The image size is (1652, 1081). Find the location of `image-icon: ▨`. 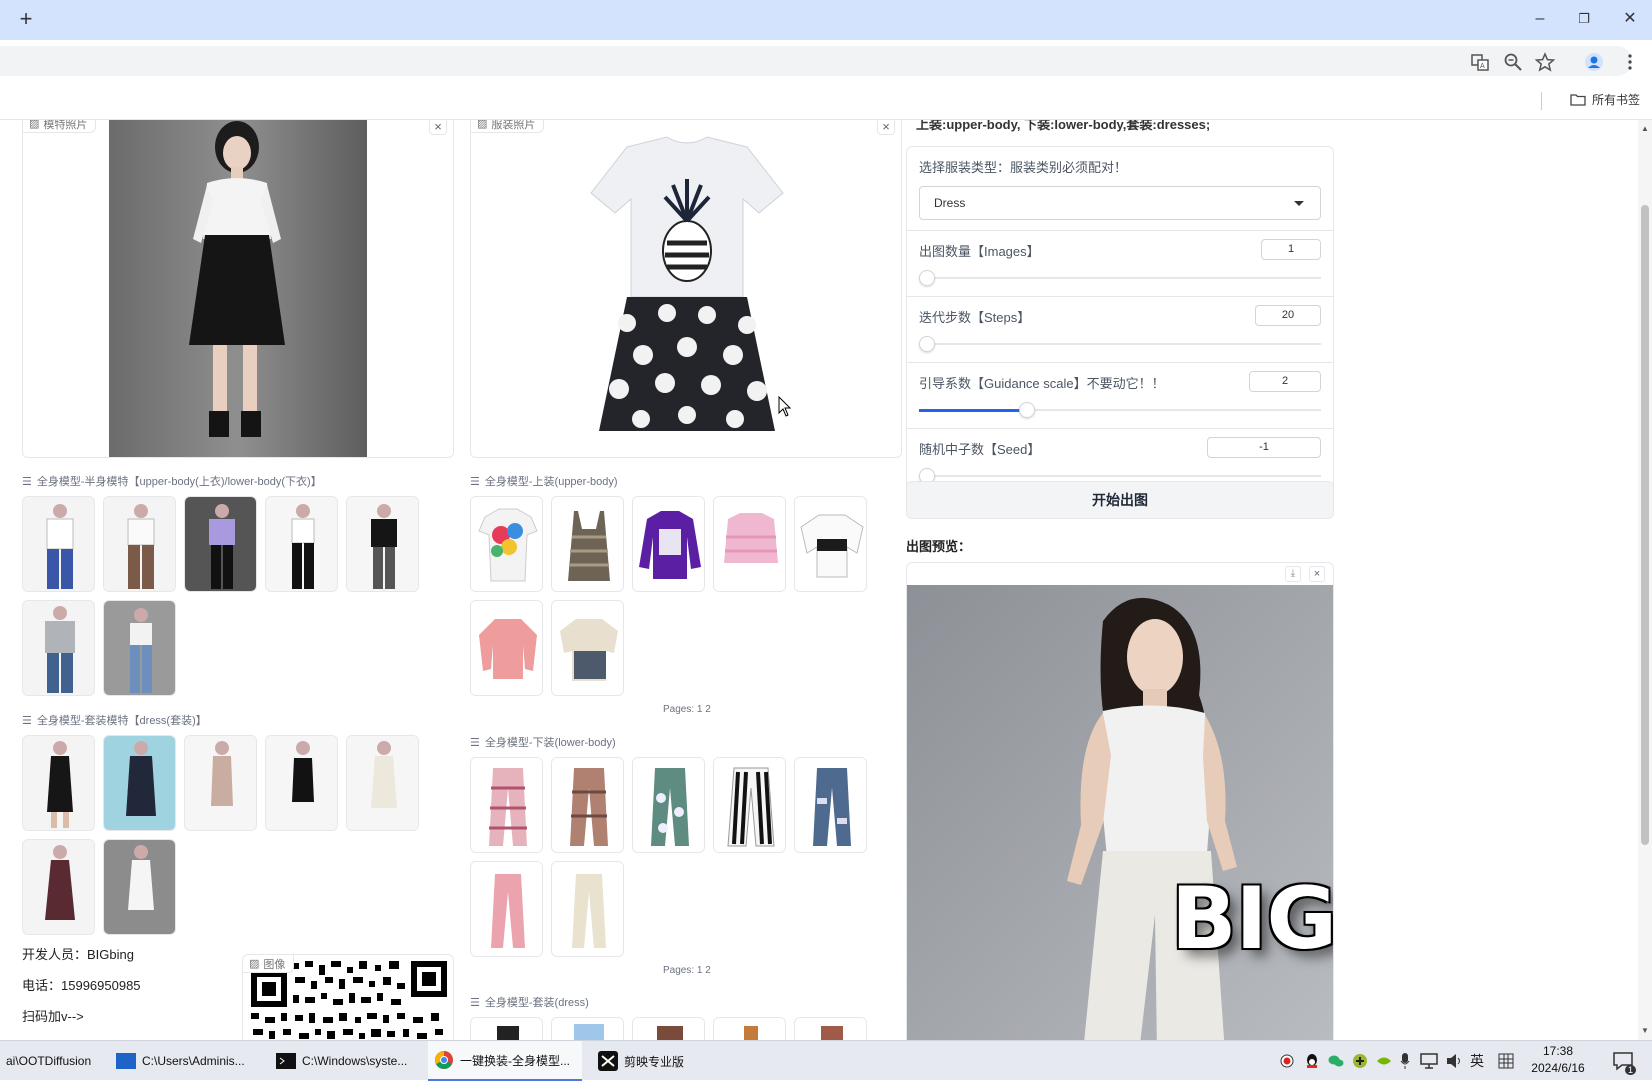

image-icon: ▨ is located at coordinates (34, 125).